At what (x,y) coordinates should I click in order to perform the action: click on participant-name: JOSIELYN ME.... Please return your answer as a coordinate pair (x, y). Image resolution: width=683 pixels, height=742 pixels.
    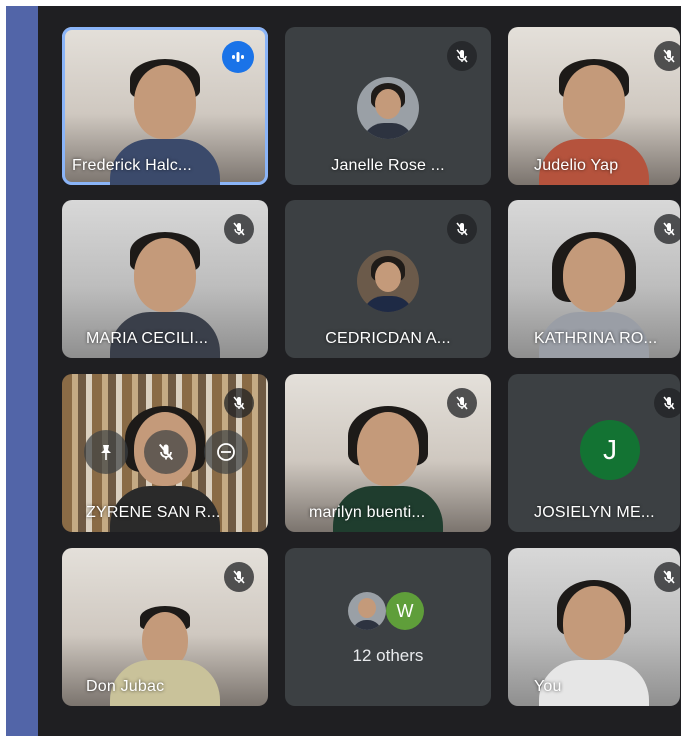
    Looking at the image, I should click on (594, 512).